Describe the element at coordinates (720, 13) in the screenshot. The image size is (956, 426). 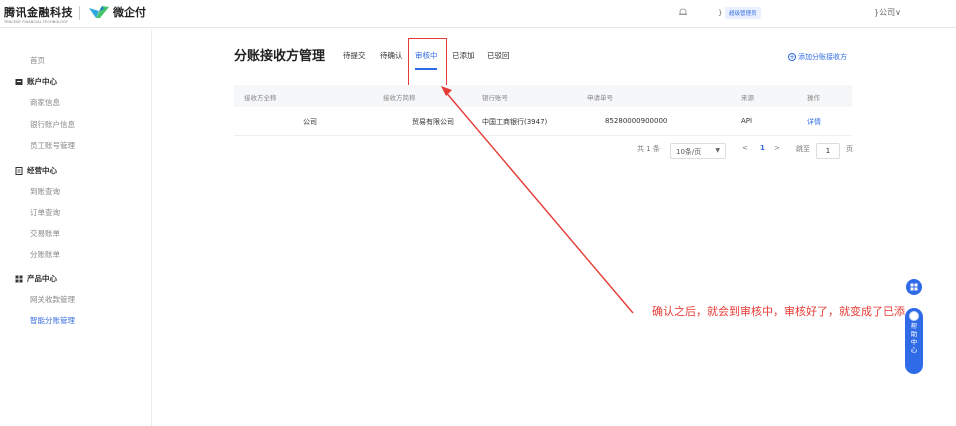
I see `user-name: }` at that location.